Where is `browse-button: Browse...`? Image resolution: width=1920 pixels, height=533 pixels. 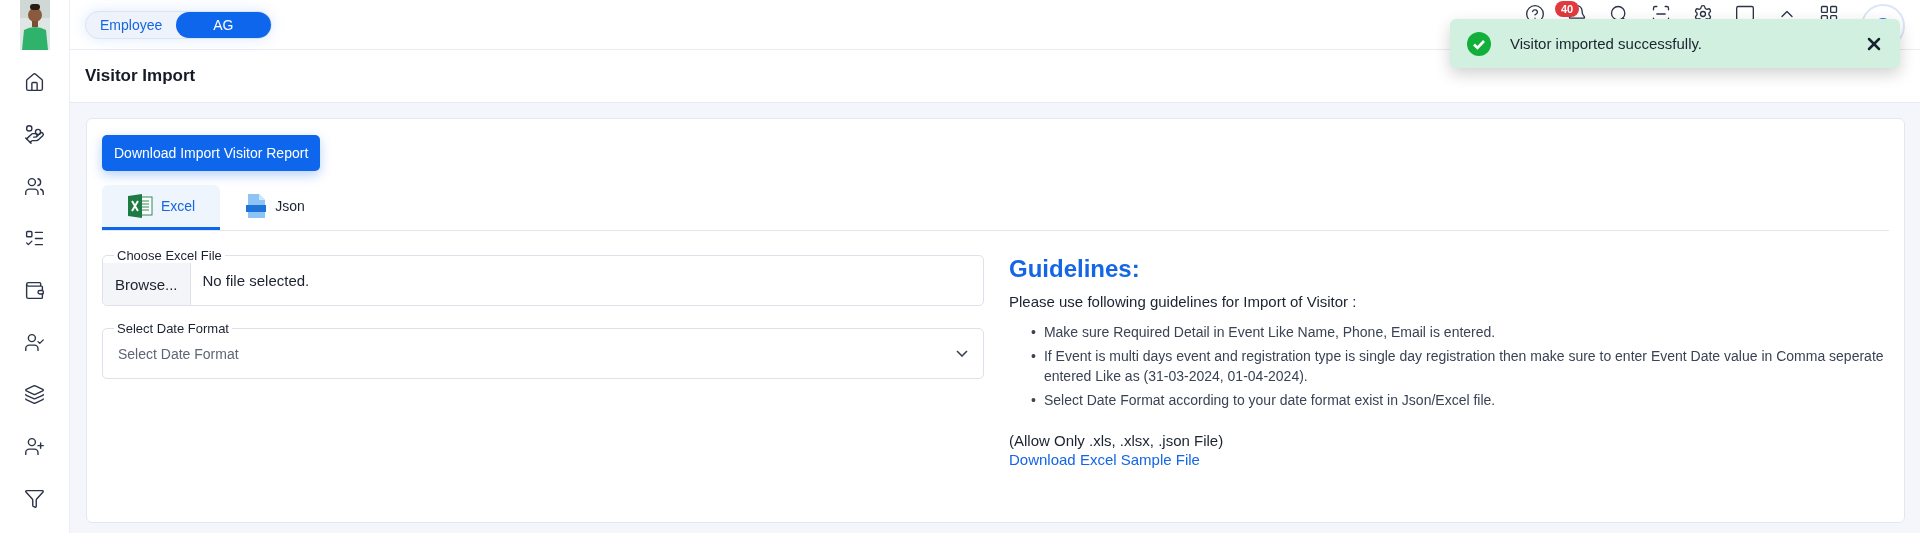
browse-button: Browse... is located at coordinates (147, 284).